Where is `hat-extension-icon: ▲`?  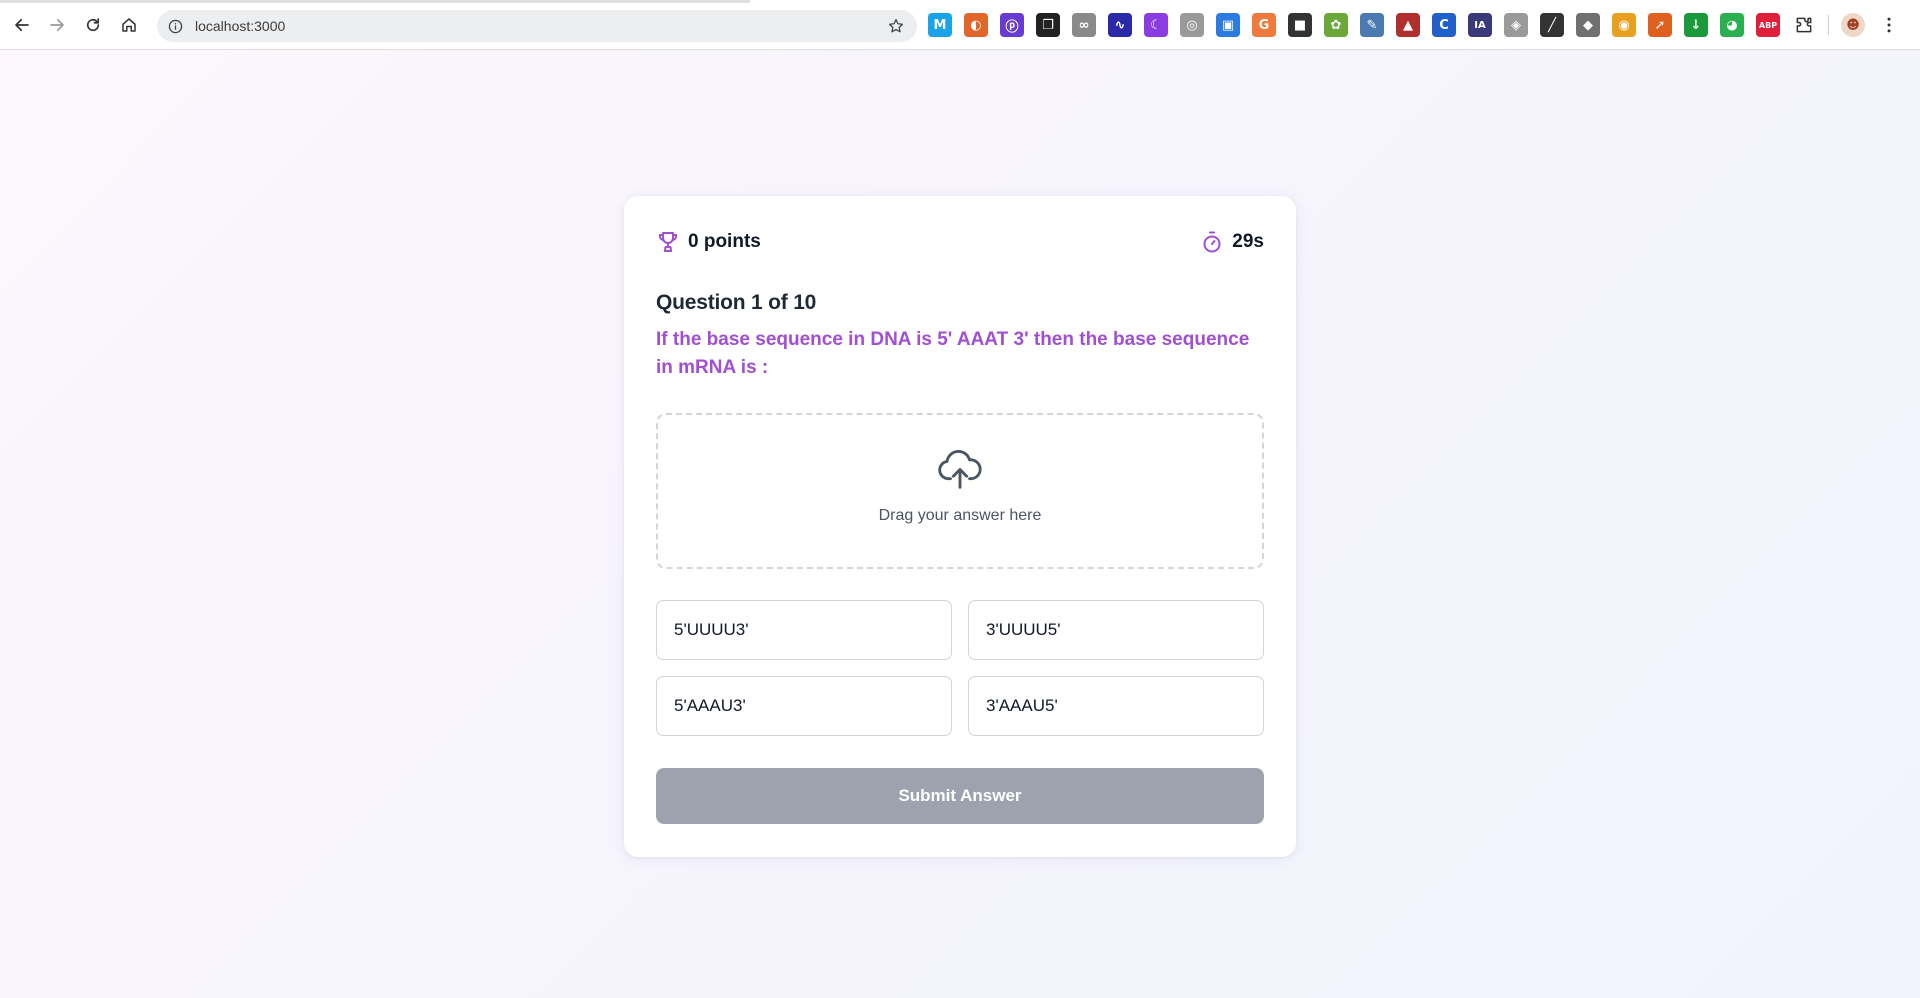
hat-extension-icon: ▲ is located at coordinates (1408, 25).